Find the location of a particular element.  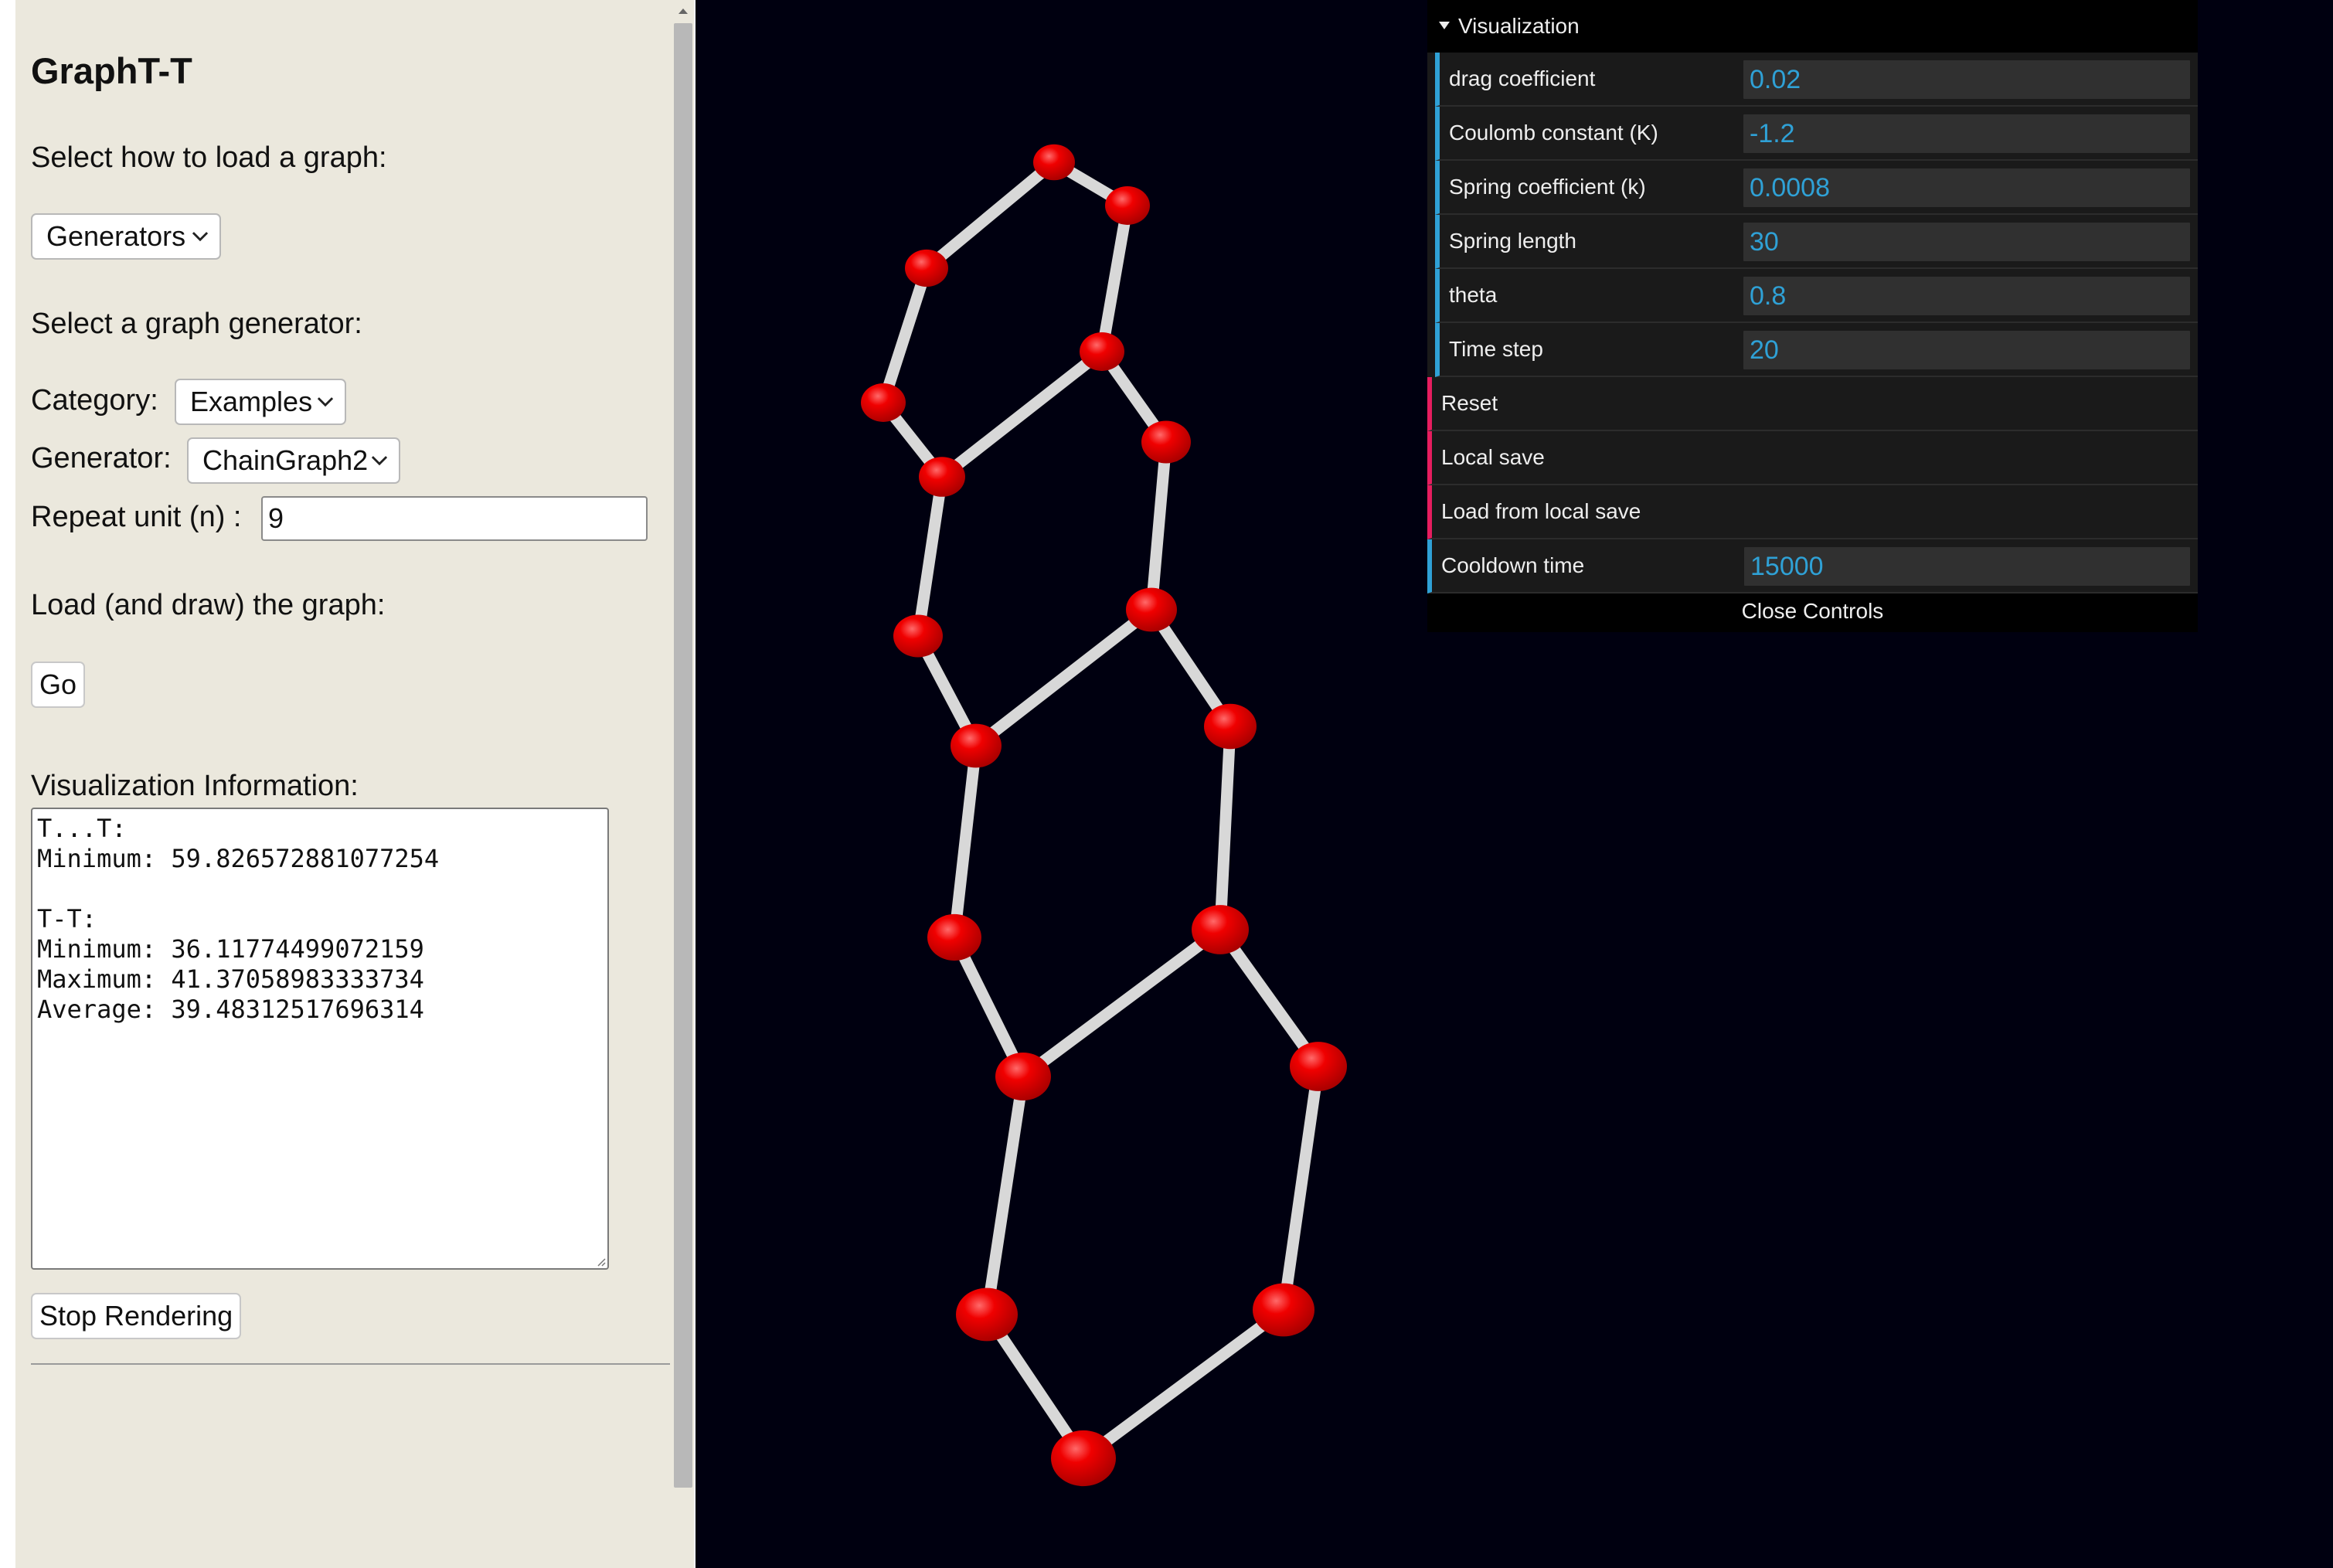

action-label: Reset is located at coordinates (1469, 403).